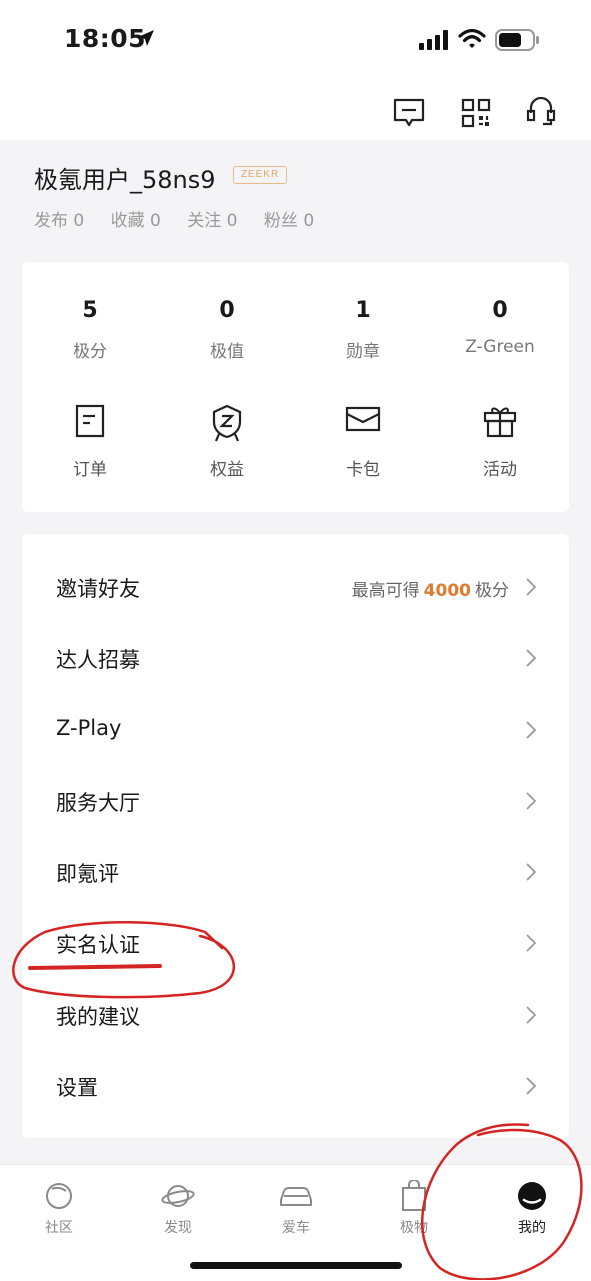  What do you see at coordinates (385, 591) in the screenshot?
I see `reward-prefix: 最高可得` at bounding box center [385, 591].